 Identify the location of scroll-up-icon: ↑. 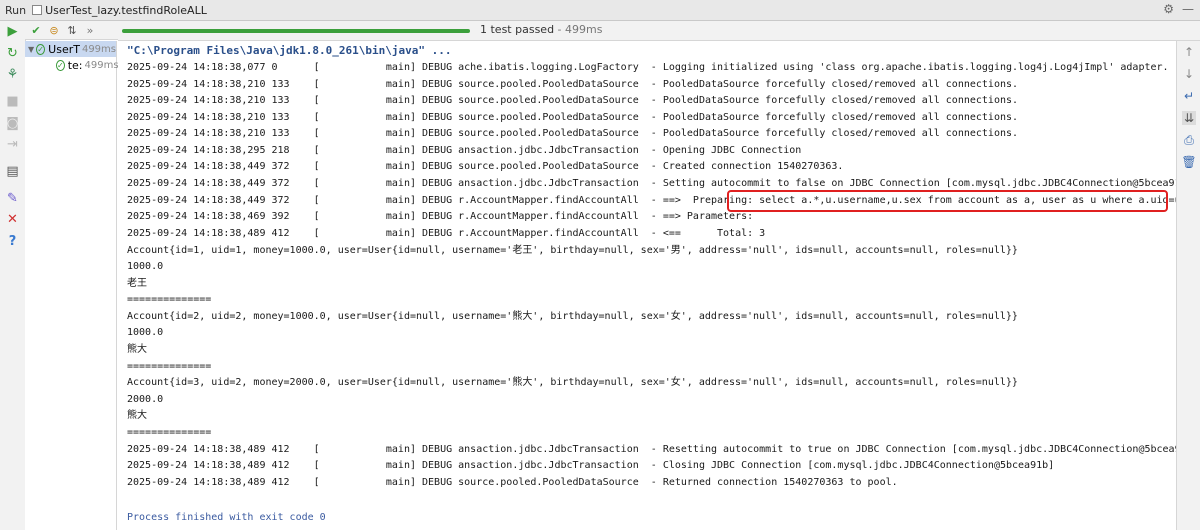
(1189, 52).